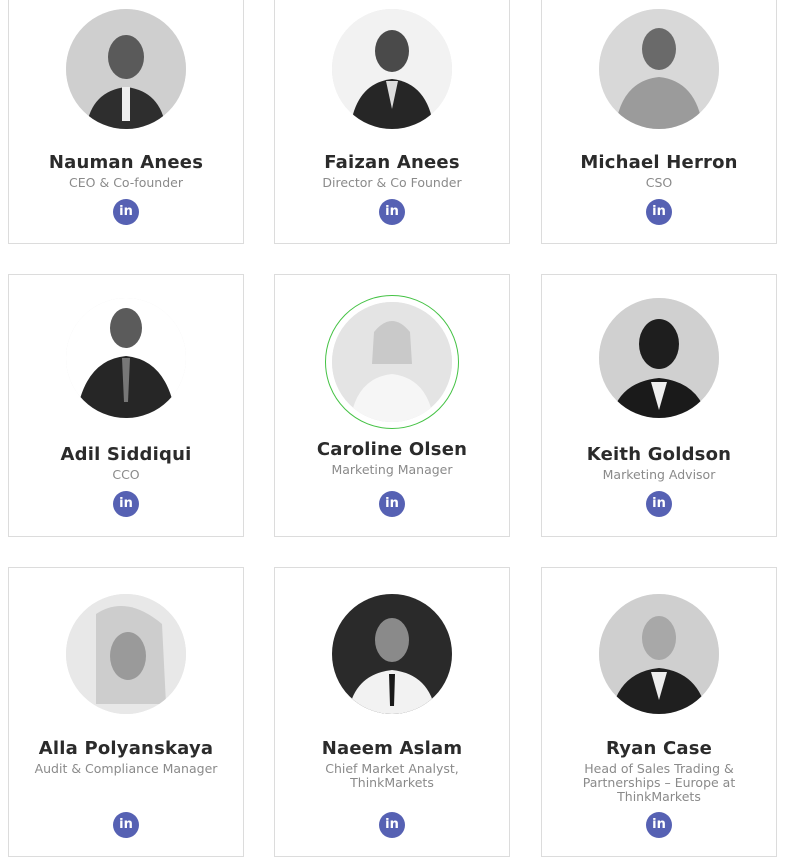 This screenshot has width=785, height=857. I want to click on member-role: Marketing Advisor, so click(659, 474).